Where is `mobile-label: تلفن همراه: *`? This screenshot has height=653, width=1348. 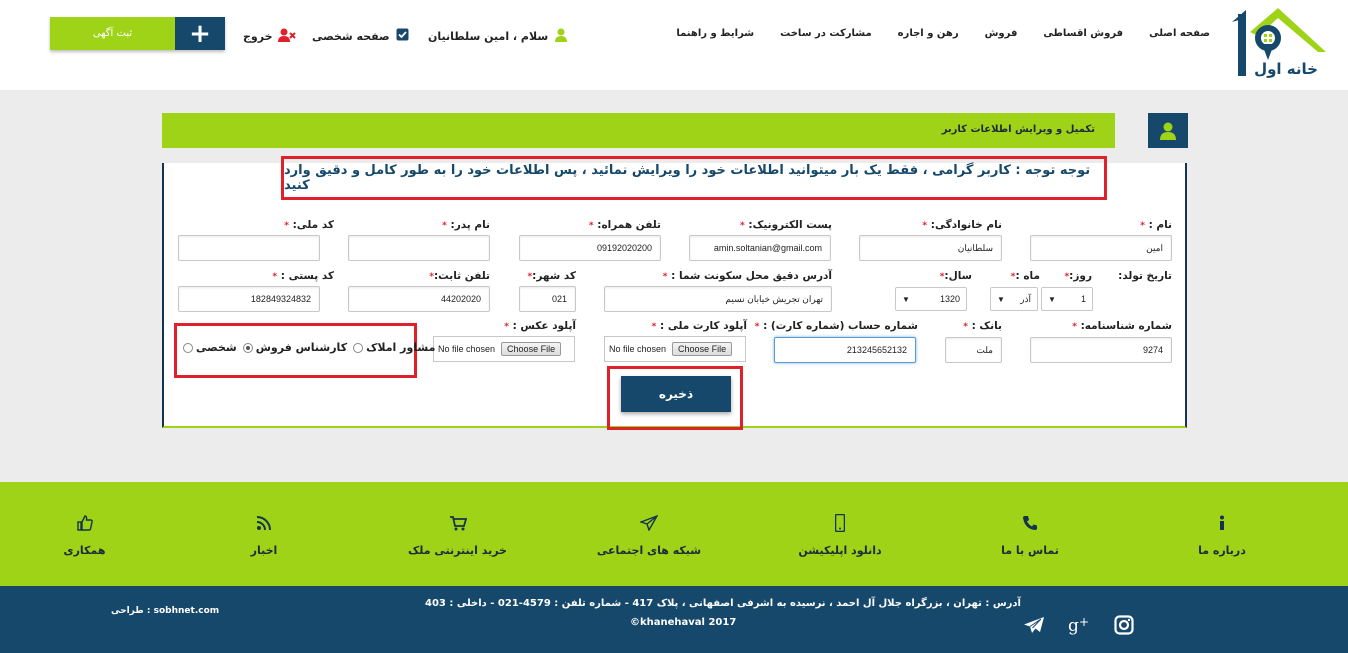
mobile-label: تلفن همراه: * is located at coordinates (624, 225).